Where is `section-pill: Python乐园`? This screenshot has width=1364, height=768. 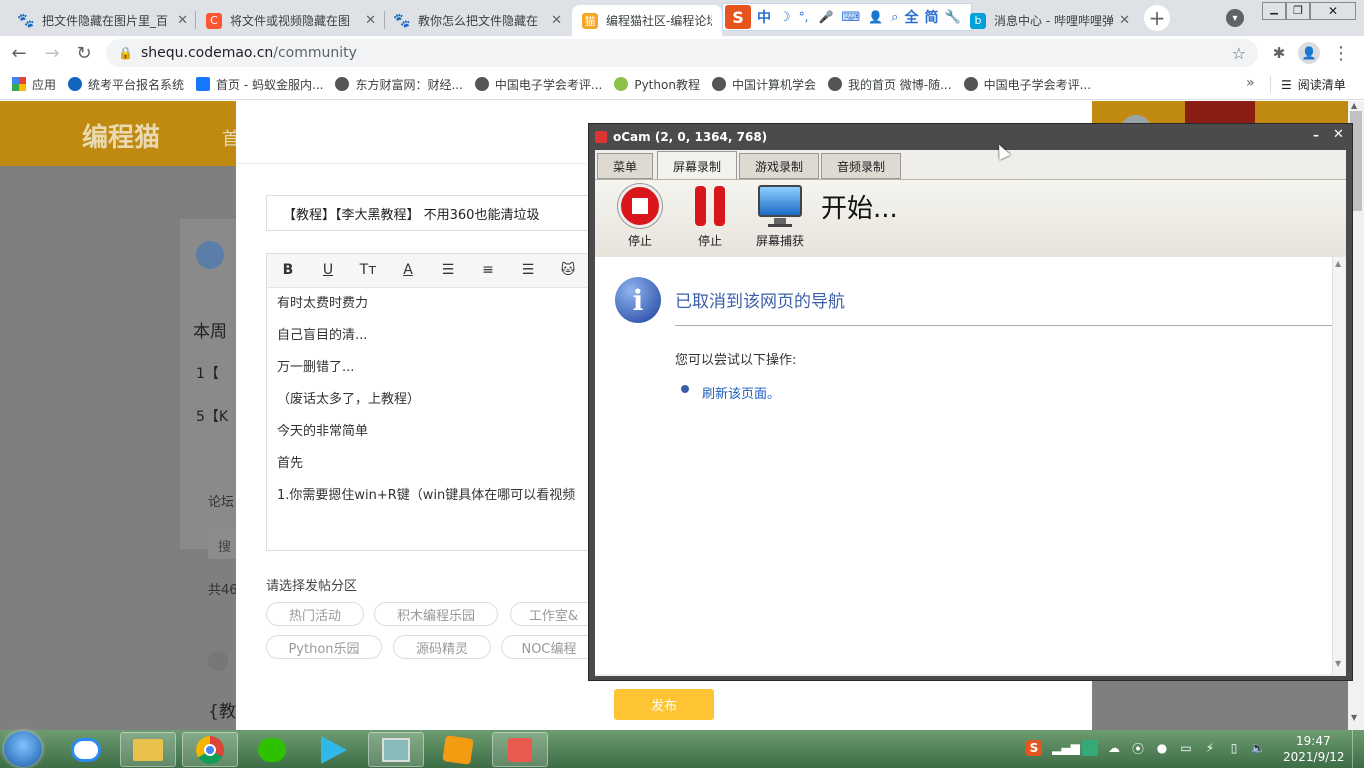 section-pill: Python乐园 is located at coordinates (324, 647).